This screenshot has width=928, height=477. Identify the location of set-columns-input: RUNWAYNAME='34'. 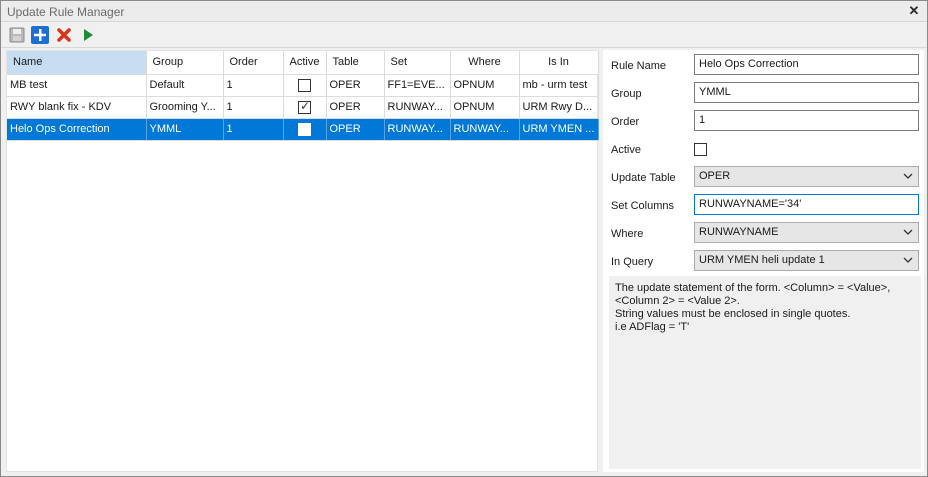
(806, 204).